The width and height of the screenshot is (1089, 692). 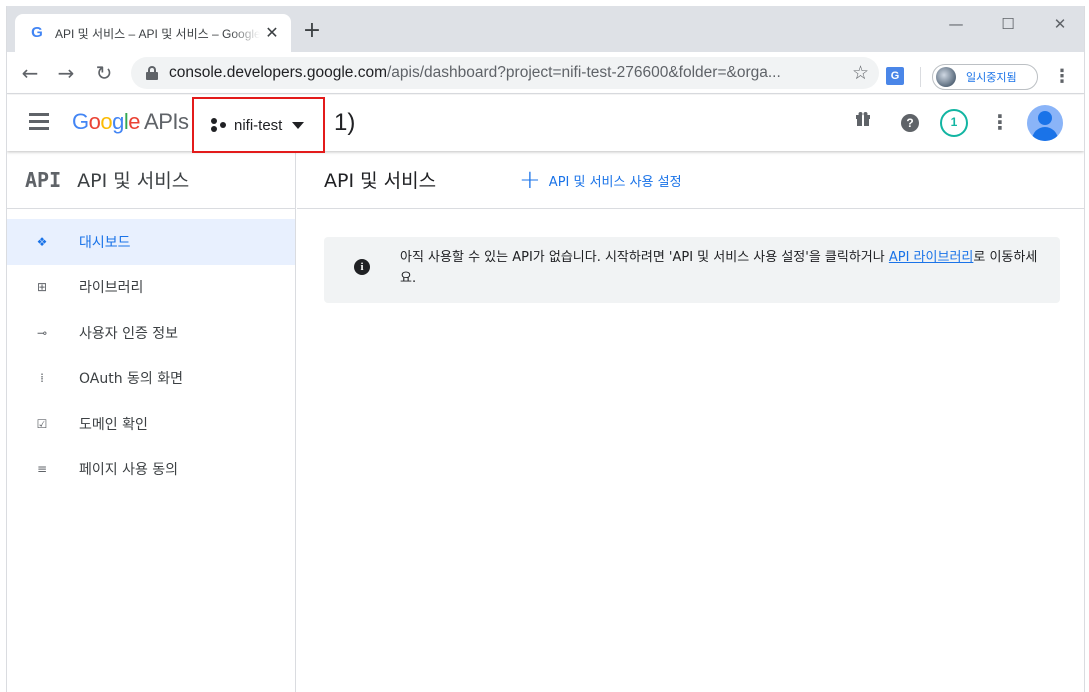 I want to click on api-logo-icon: API, so click(x=43, y=179).